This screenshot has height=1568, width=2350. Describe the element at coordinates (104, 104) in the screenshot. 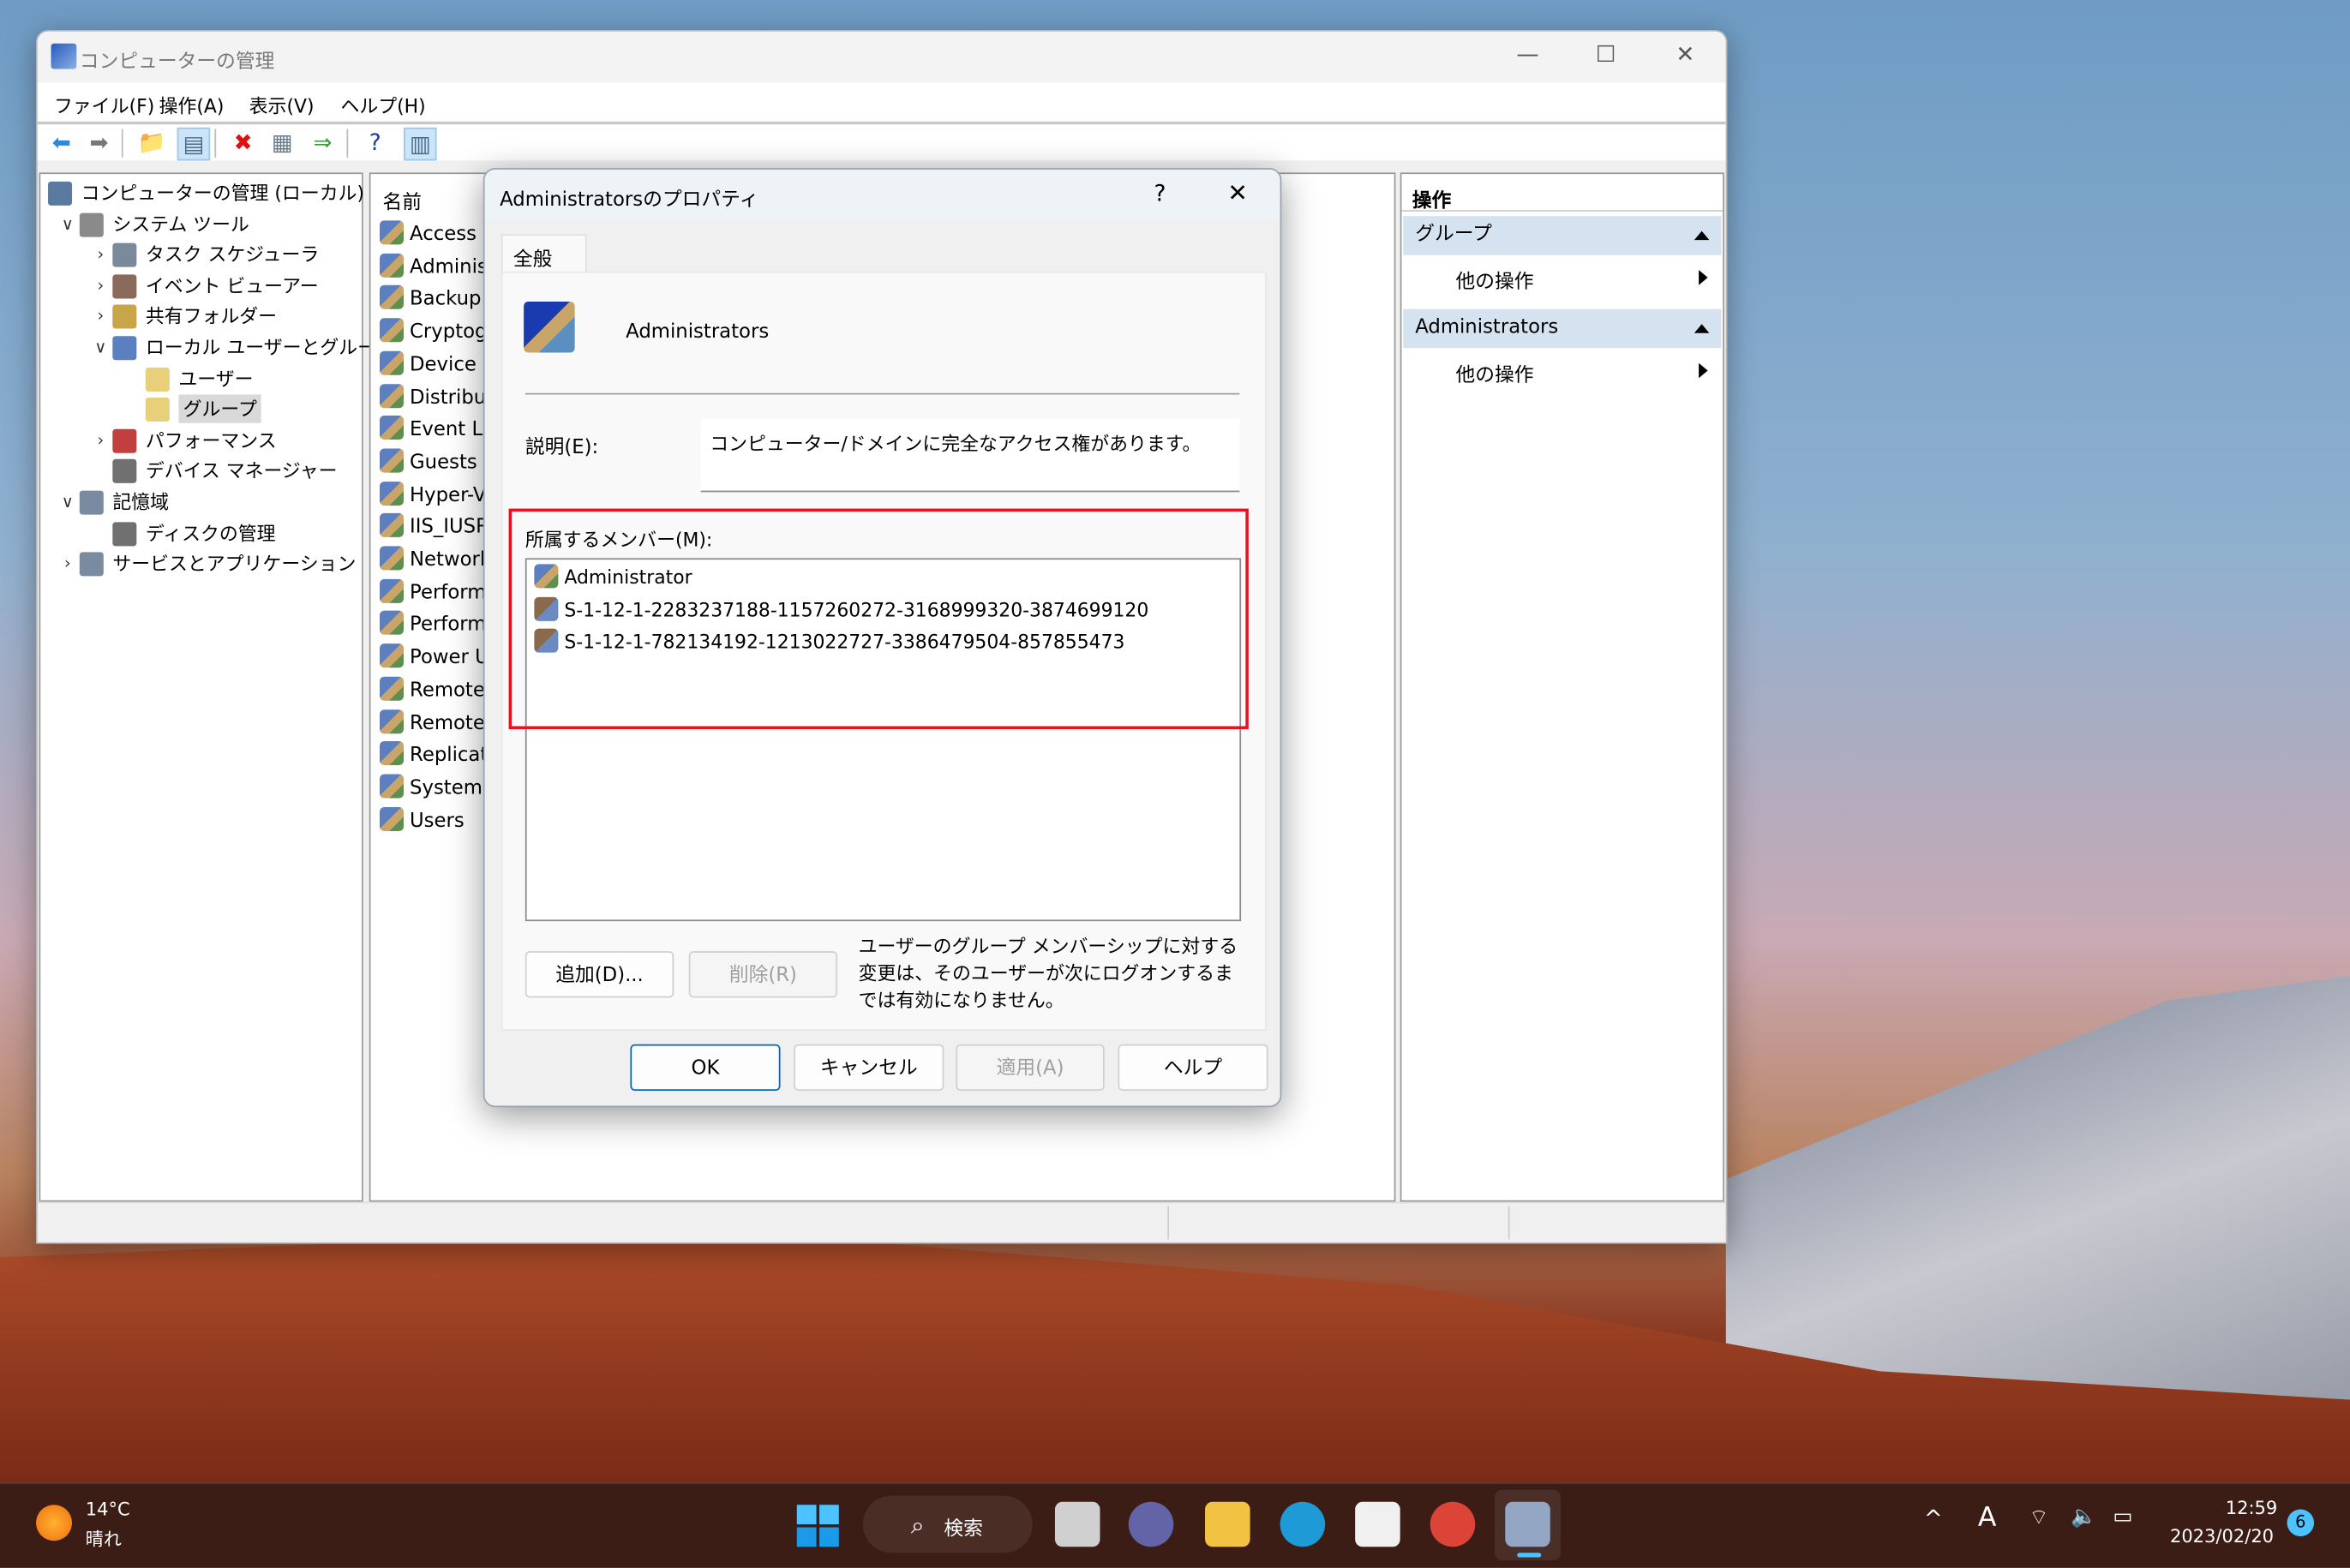

I see `menu-file: ファイル(F)` at that location.